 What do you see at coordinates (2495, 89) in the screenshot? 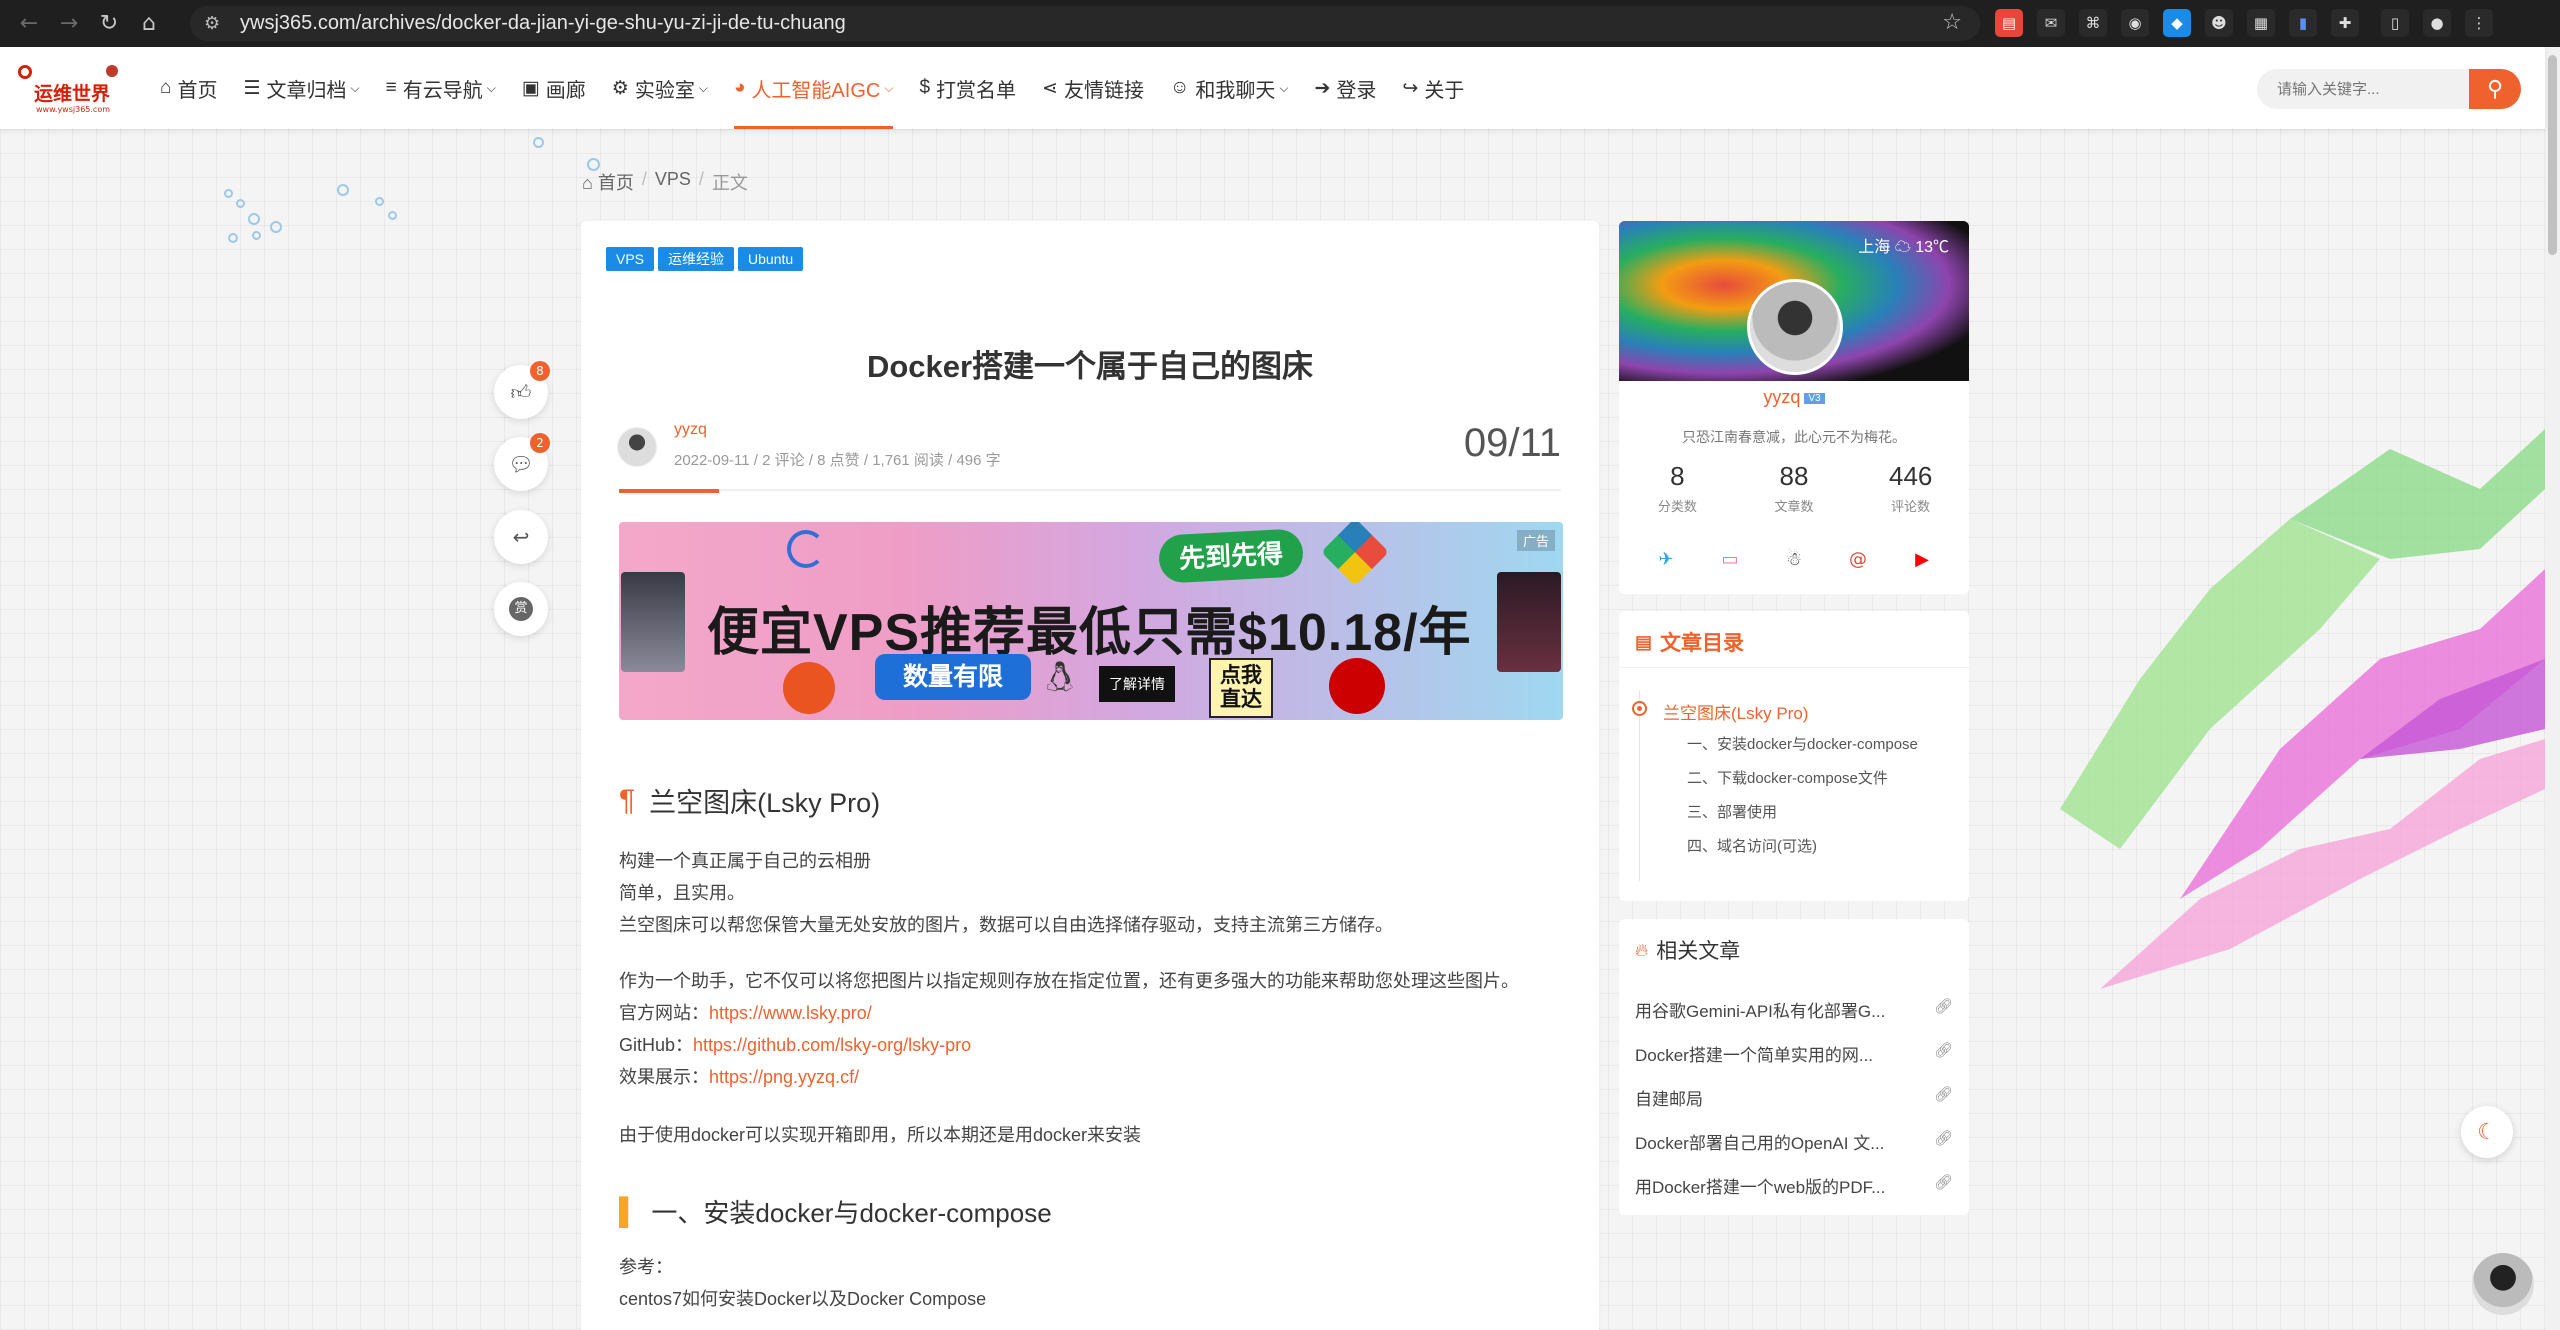
I see `search-button: ⚲` at bounding box center [2495, 89].